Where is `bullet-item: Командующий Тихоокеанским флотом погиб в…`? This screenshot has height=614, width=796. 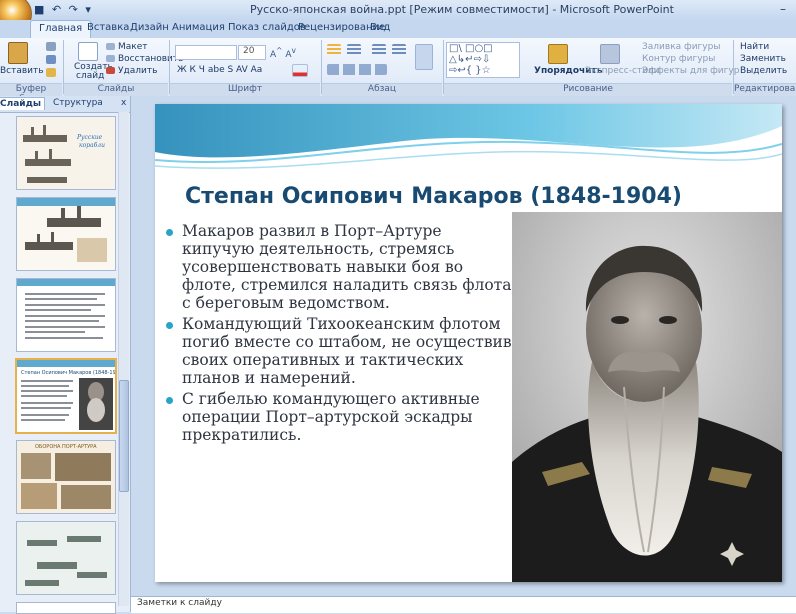
bullet-item: Командующий Тихоокеанским флотом погиб в… is located at coordinates (338, 351).